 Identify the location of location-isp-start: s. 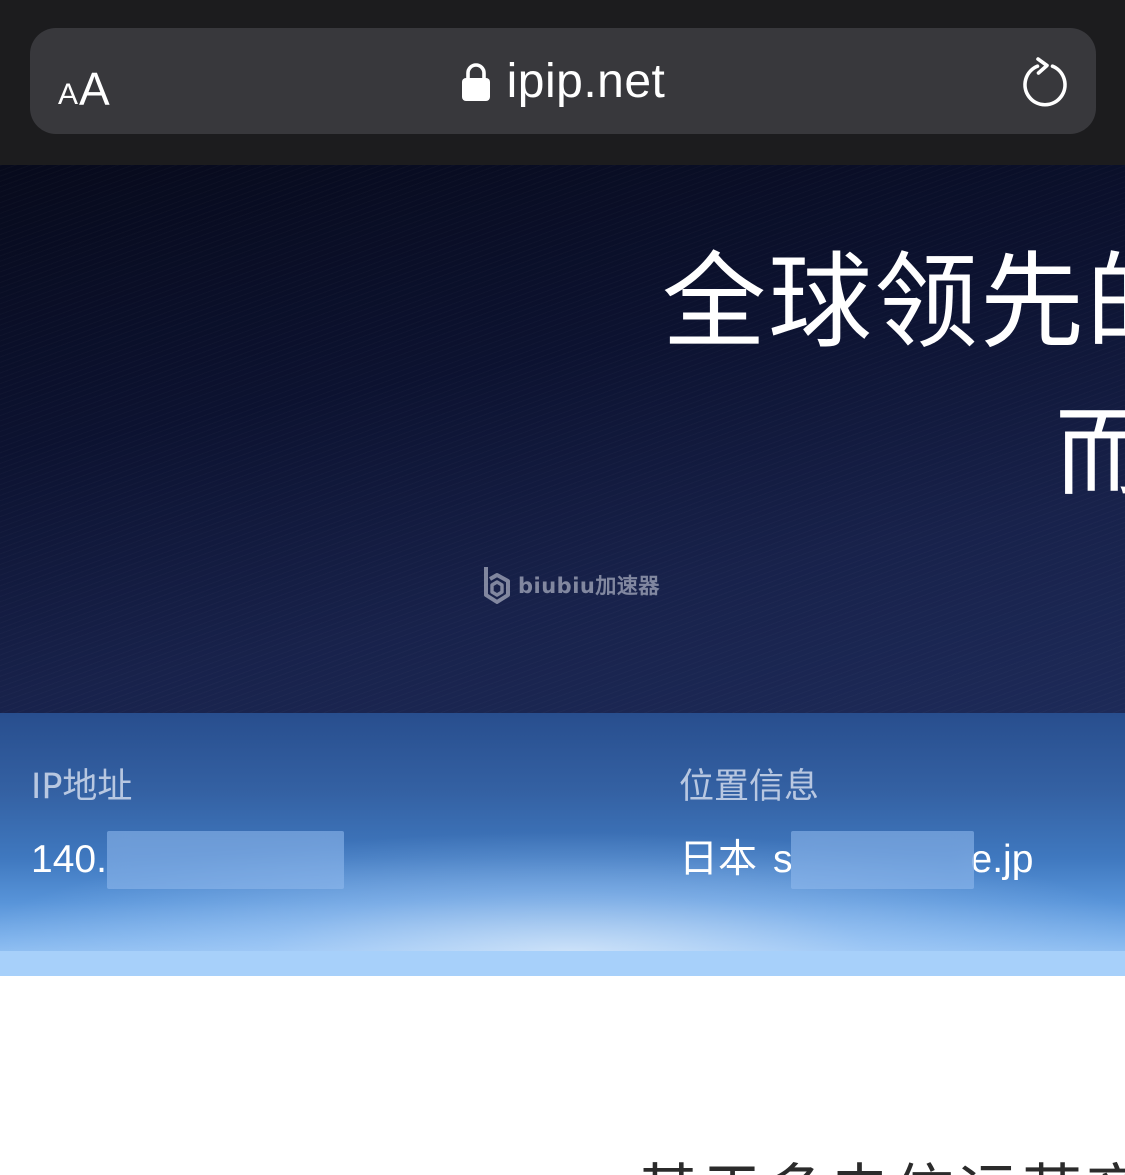
(783, 859).